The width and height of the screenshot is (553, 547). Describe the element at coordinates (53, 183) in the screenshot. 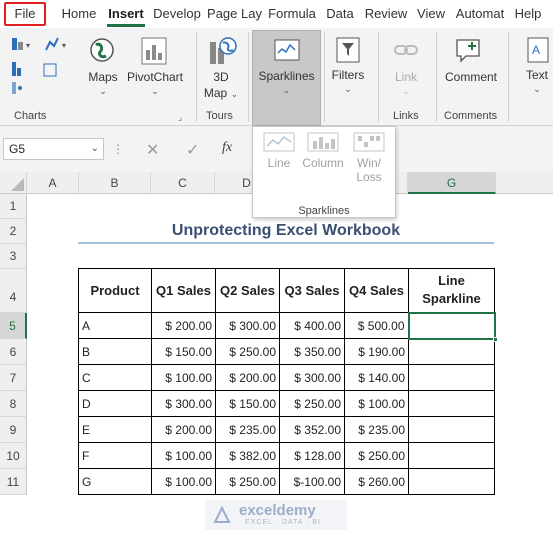

I see `column-header-a: A` at that location.